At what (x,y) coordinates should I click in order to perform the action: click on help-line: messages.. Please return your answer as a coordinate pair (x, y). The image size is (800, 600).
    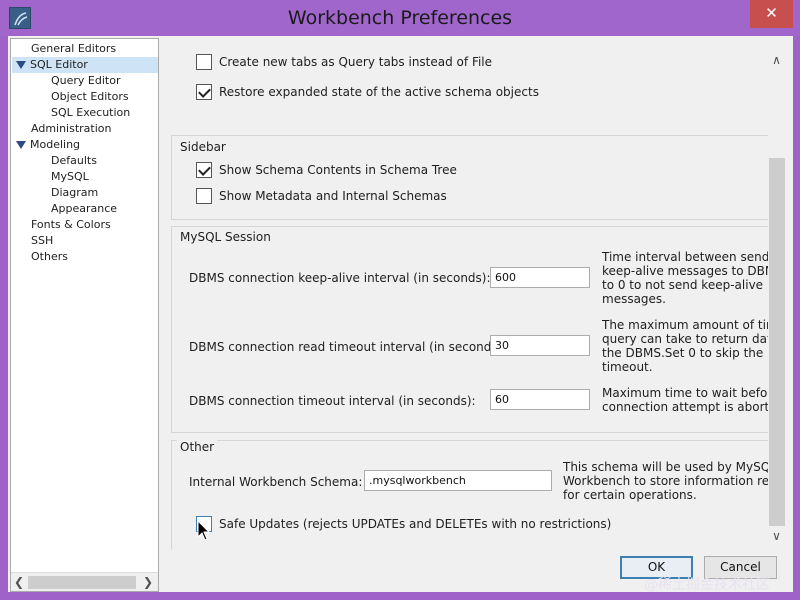
    Looking at the image, I should click on (634, 299).